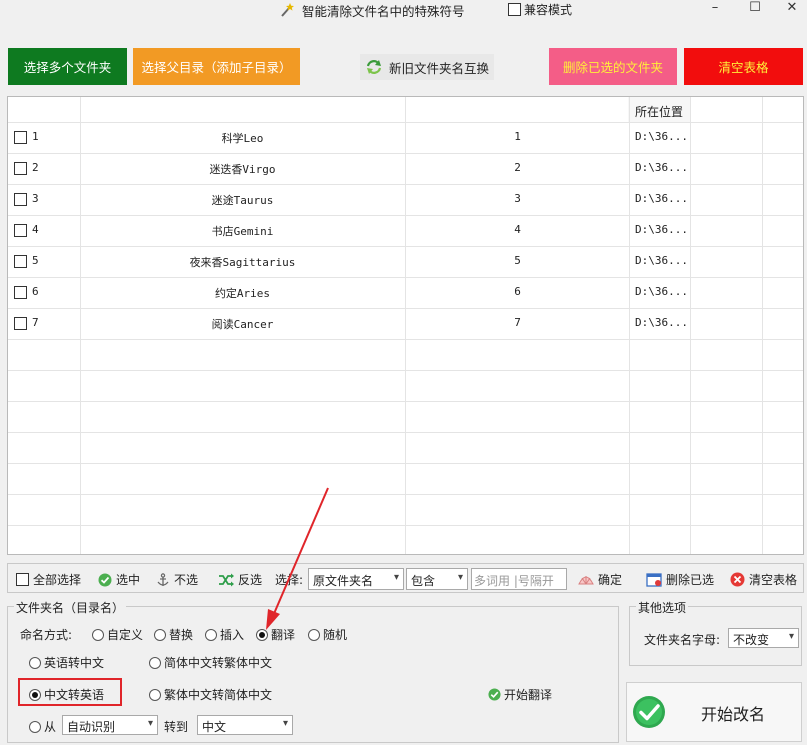 The image size is (807, 745). I want to click on select-parent-label: 选择父目录（添加子目录）, so click(216, 67).